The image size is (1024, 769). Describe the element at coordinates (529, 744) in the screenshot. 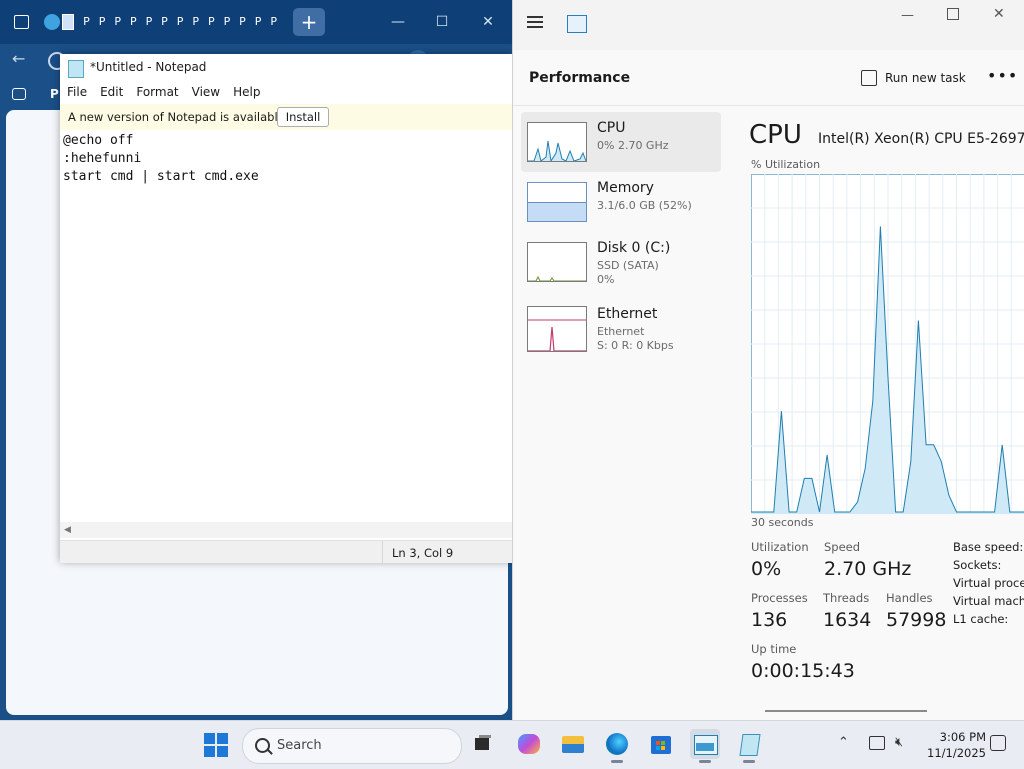

I see `copilot-icon` at that location.